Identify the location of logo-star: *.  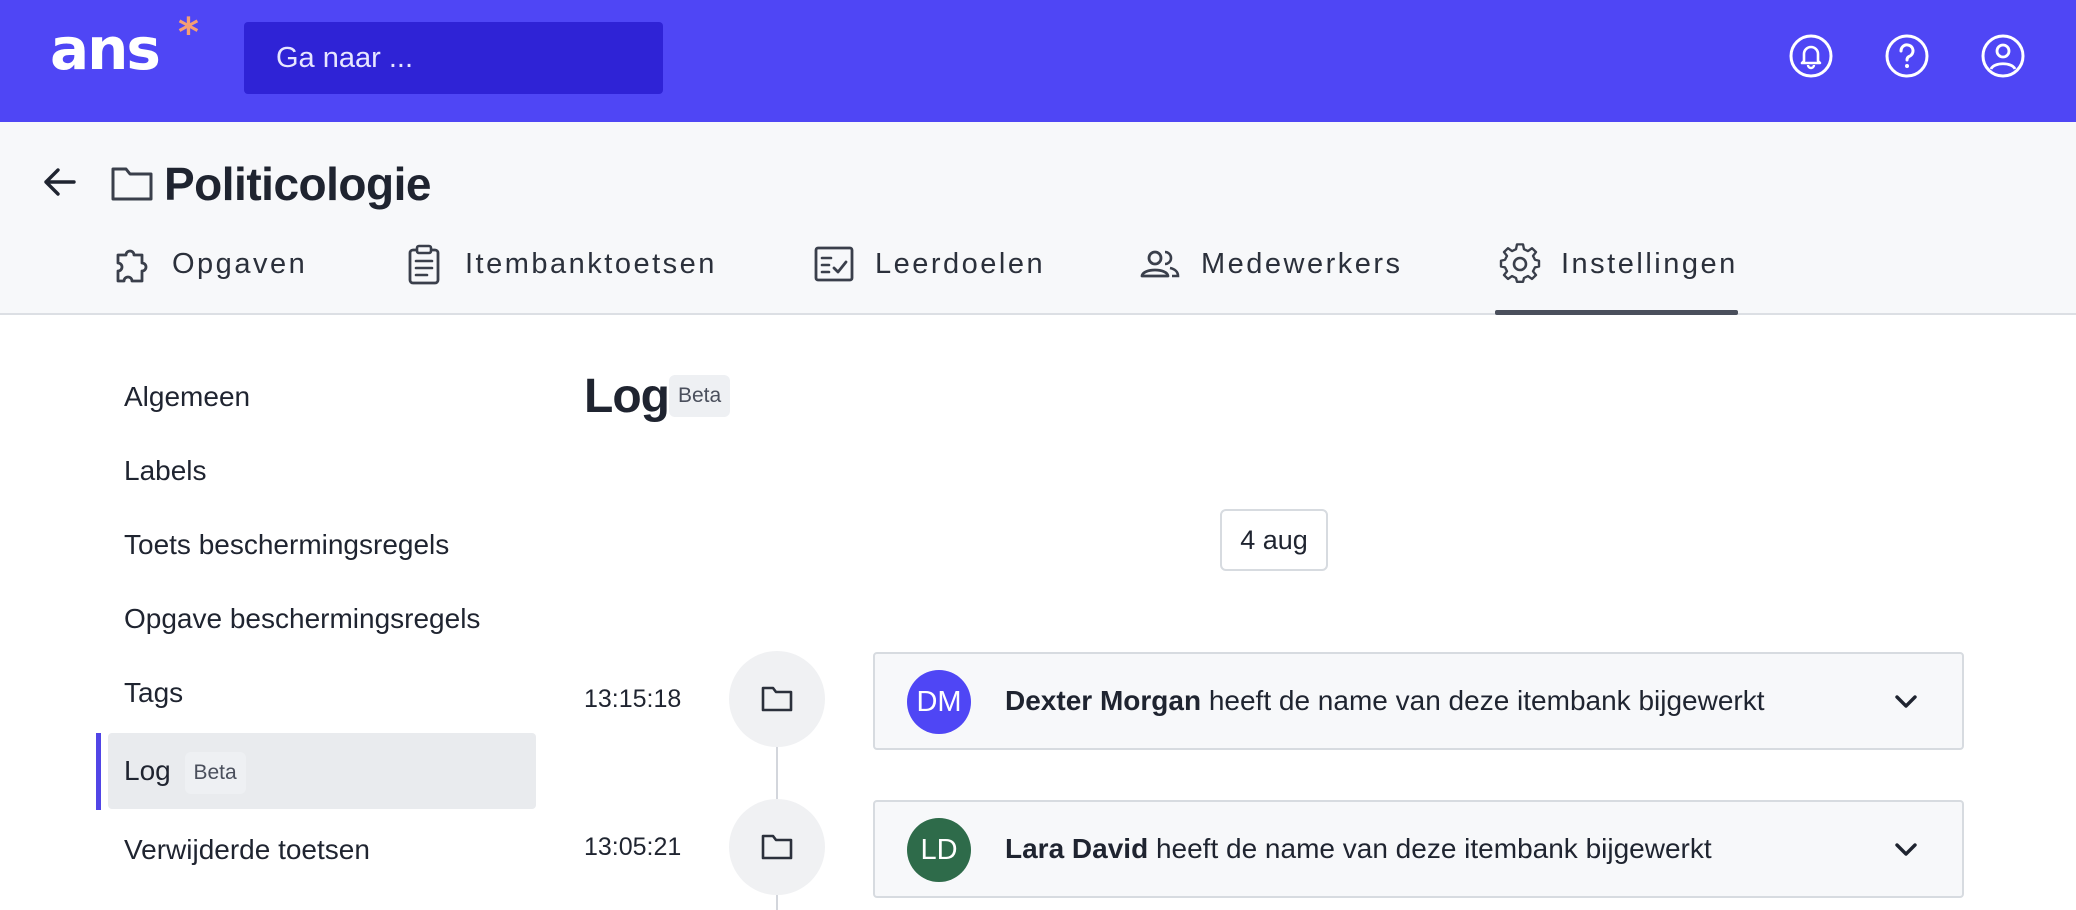
(188, 33).